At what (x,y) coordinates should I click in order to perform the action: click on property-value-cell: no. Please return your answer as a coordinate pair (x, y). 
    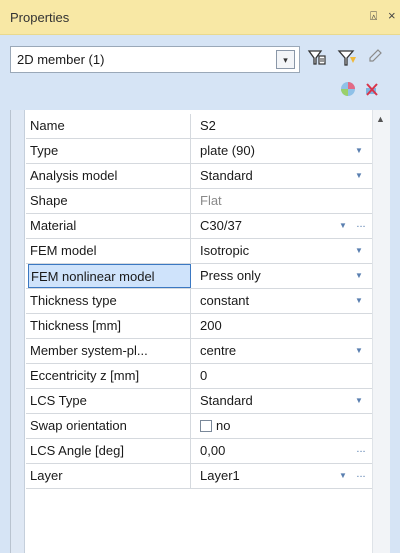
    Looking at the image, I should click on (282, 426).